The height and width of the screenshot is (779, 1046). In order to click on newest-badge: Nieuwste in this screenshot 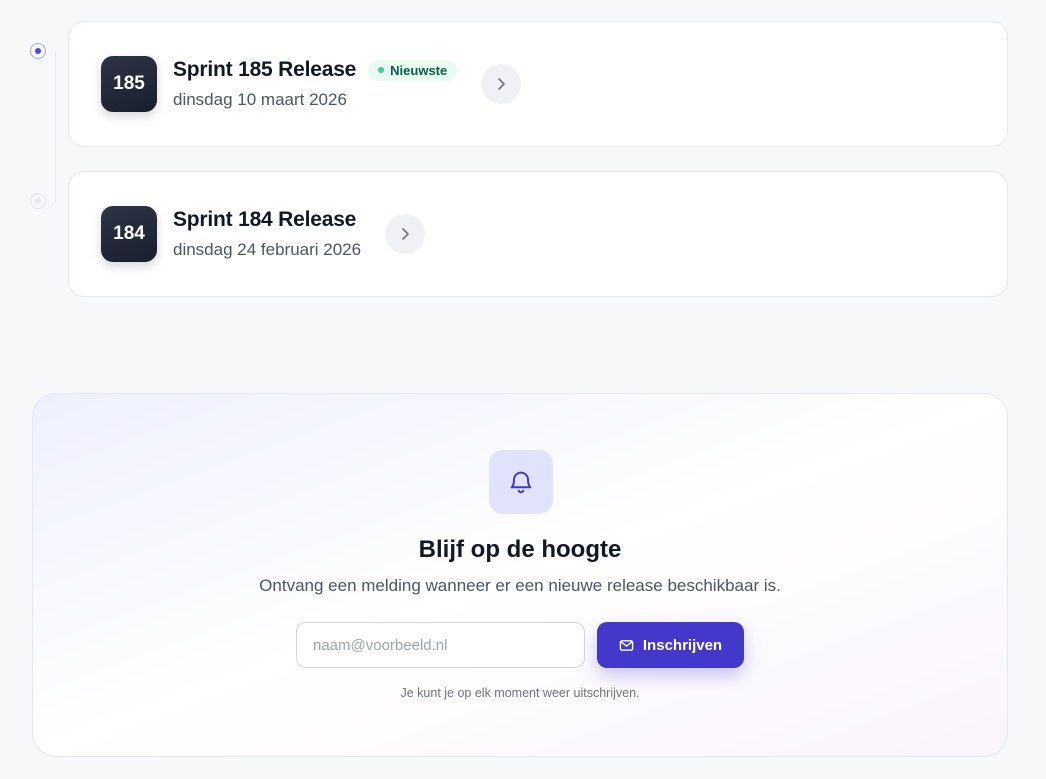, I will do `click(413, 70)`.